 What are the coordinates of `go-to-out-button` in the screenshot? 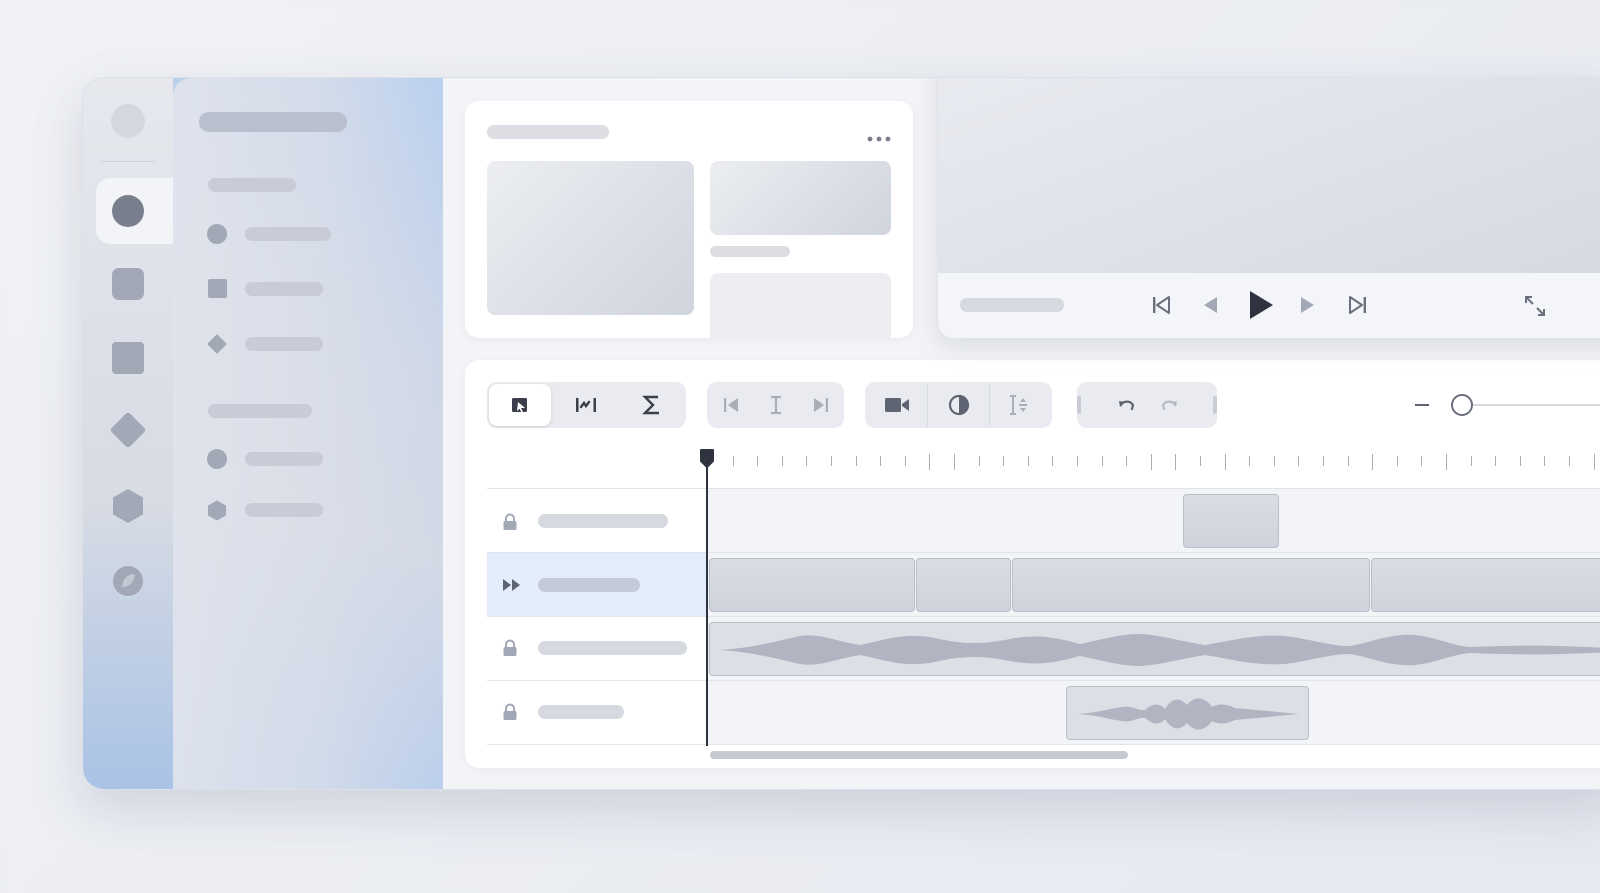 It's located at (821, 405).